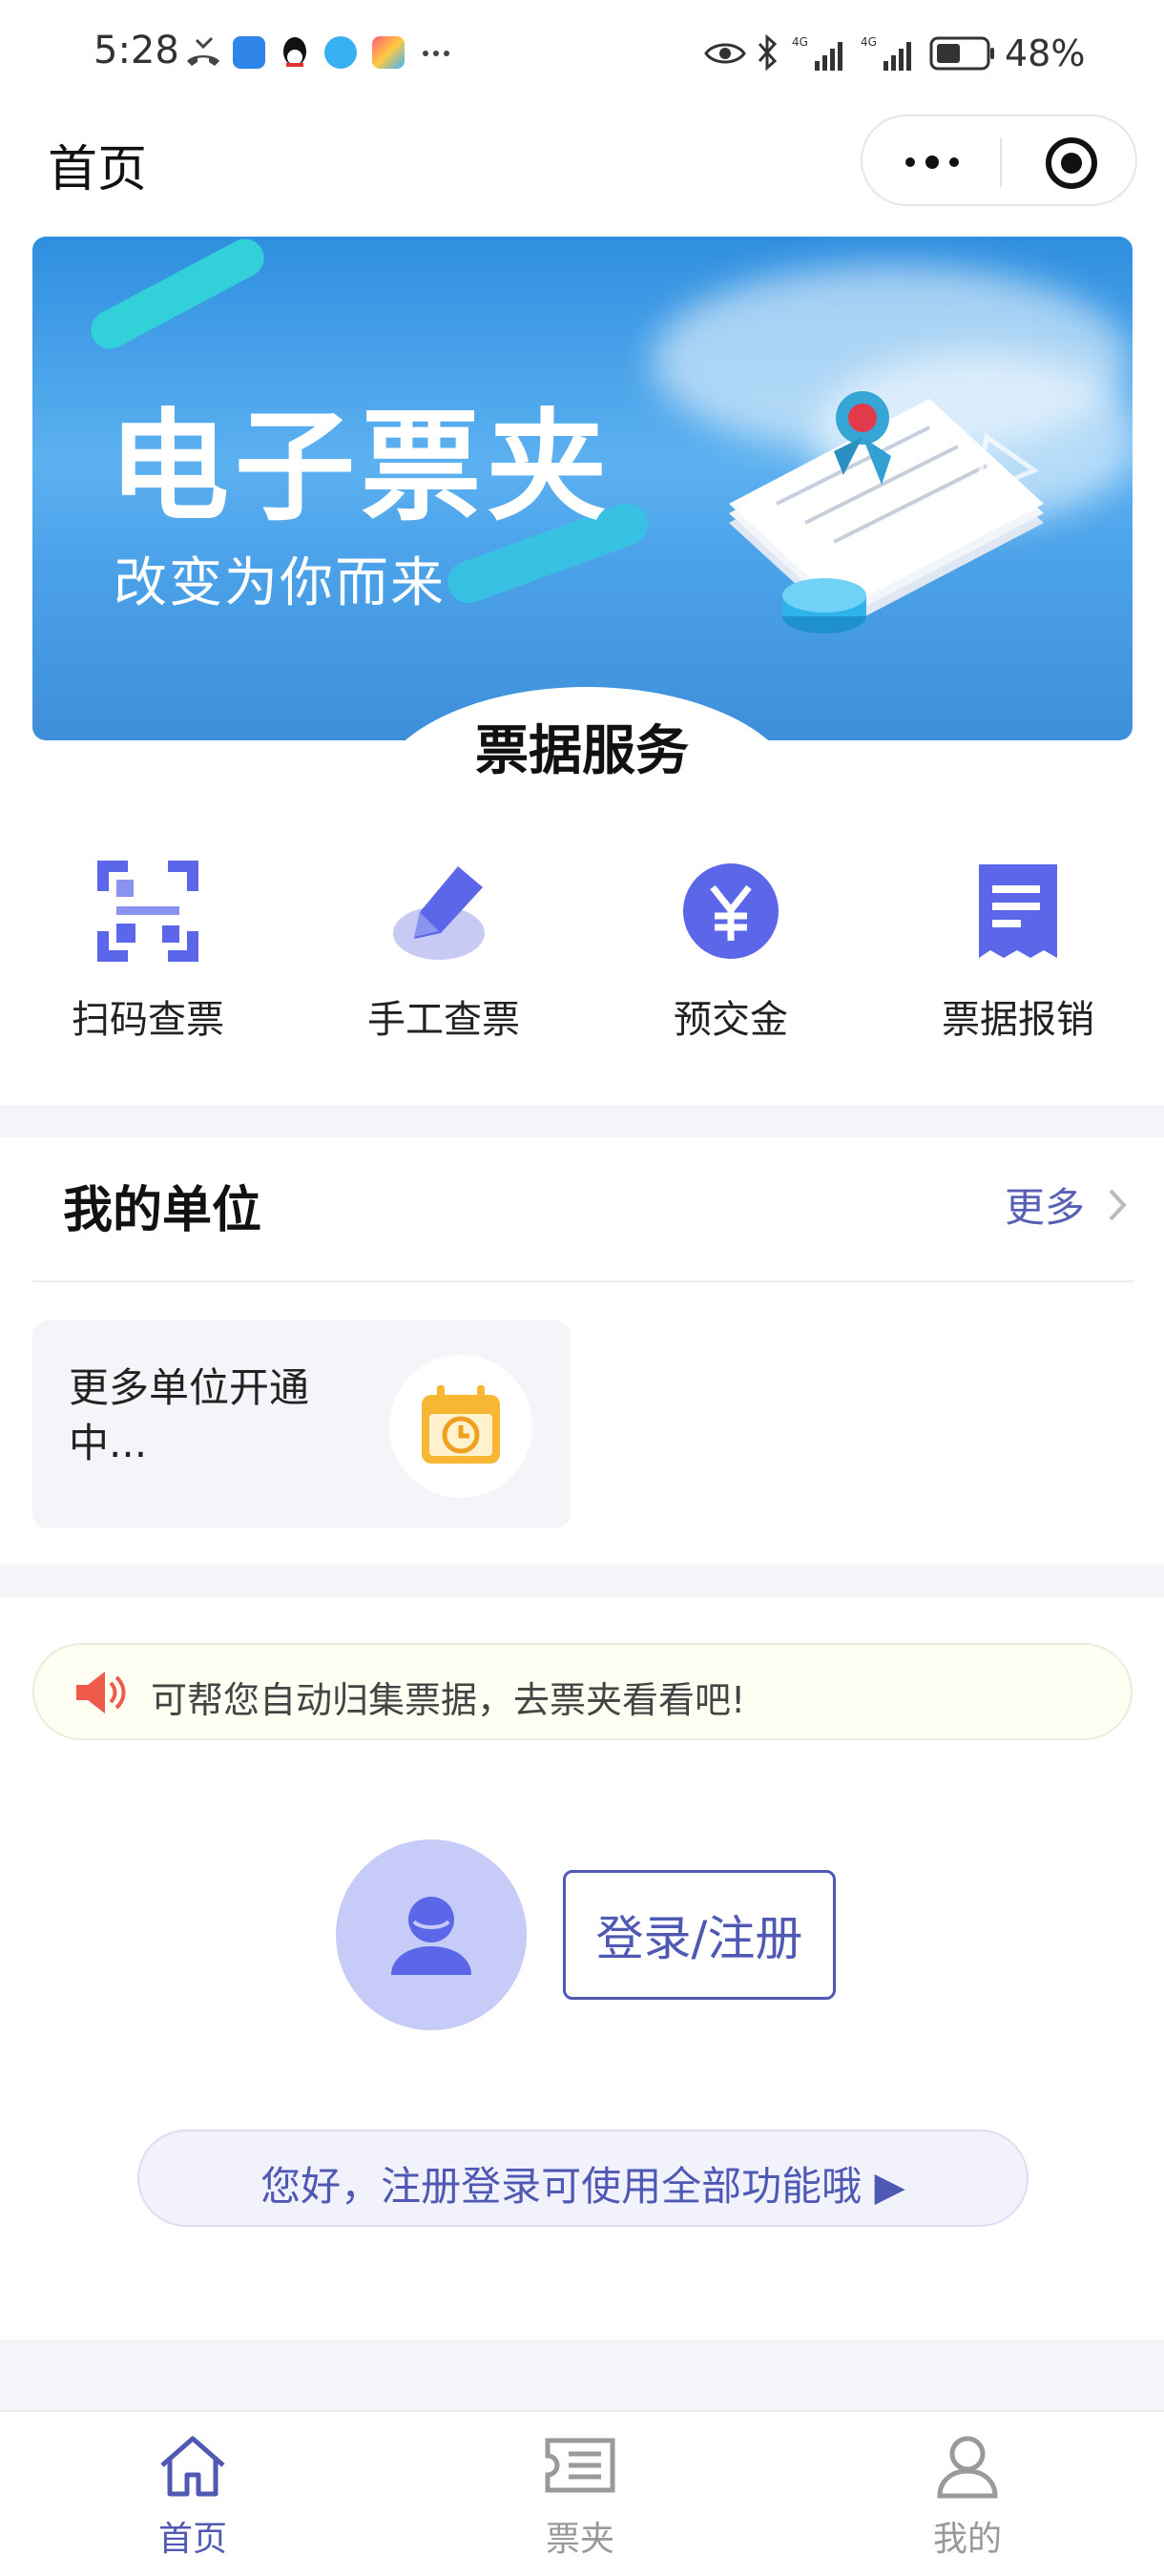 Image resolution: width=1164 pixels, height=2576 pixels. I want to click on register-hint-banner: 您好，注册登录可使用全部功能哦 ▶, so click(583, 2178).